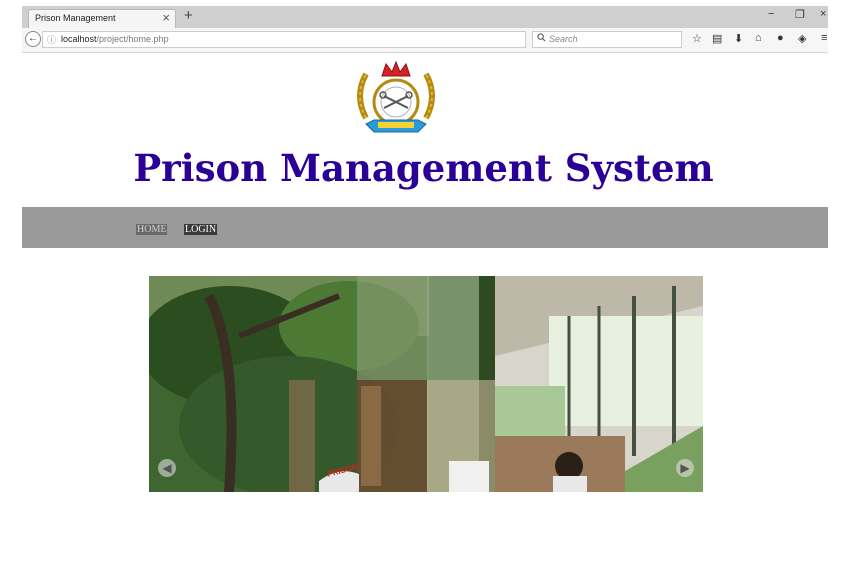 The width and height of the screenshot is (847, 572). I want to click on main-menu-bar: HOME LOGIN, so click(425, 227).